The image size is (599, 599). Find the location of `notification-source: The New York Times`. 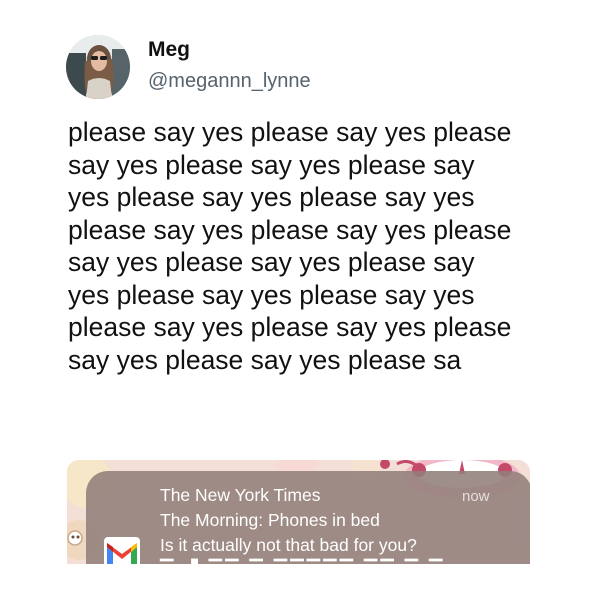

notification-source: The New York Times is located at coordinates (240, 495).